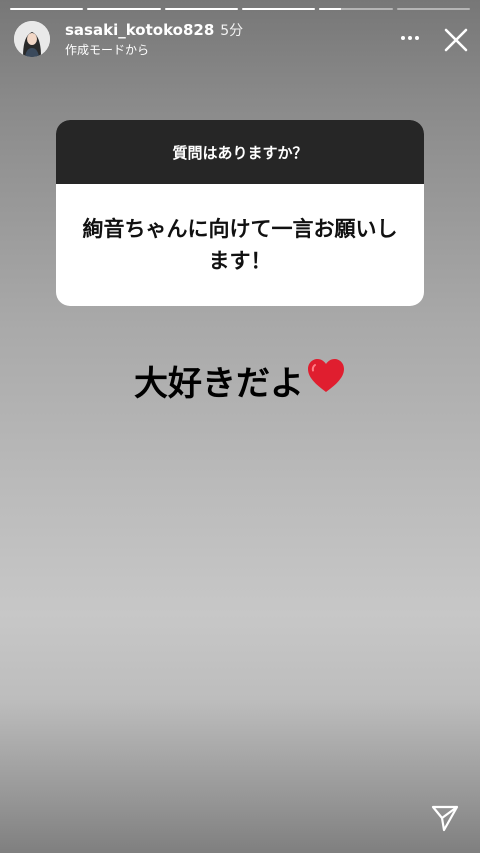 The image size is (480, 853). I want to click on post-time: 5分, so click(232, 31).